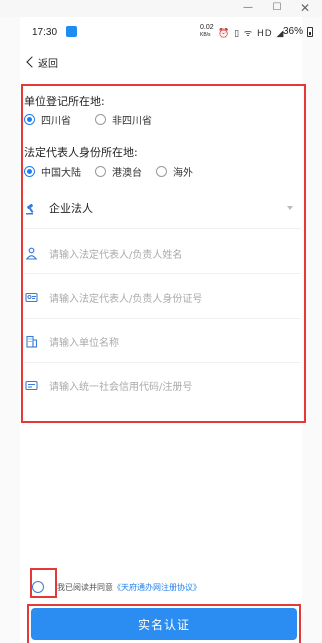 This screenshot has width=322, height=643. What do you see at coordinates (161, 8) in the screenshot?
I see `window-titlebar: — ☐ ✕` at bounding box center [161, 8].